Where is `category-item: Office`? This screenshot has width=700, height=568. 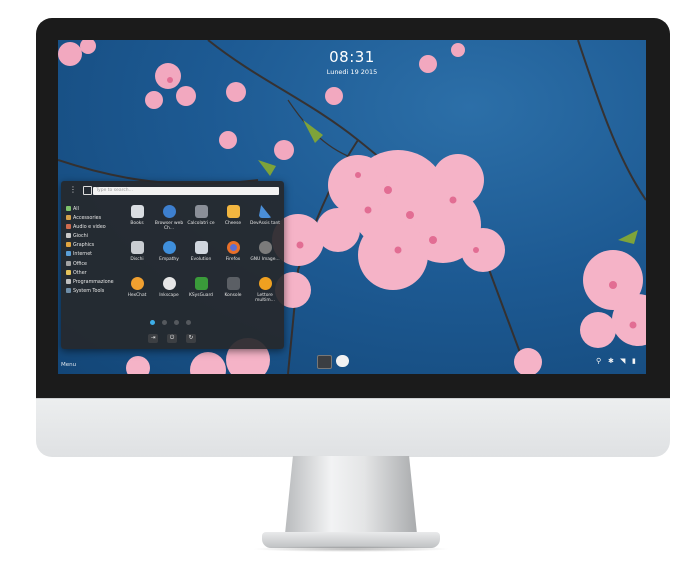
category-item: Office is located at coordinates (95, 264).